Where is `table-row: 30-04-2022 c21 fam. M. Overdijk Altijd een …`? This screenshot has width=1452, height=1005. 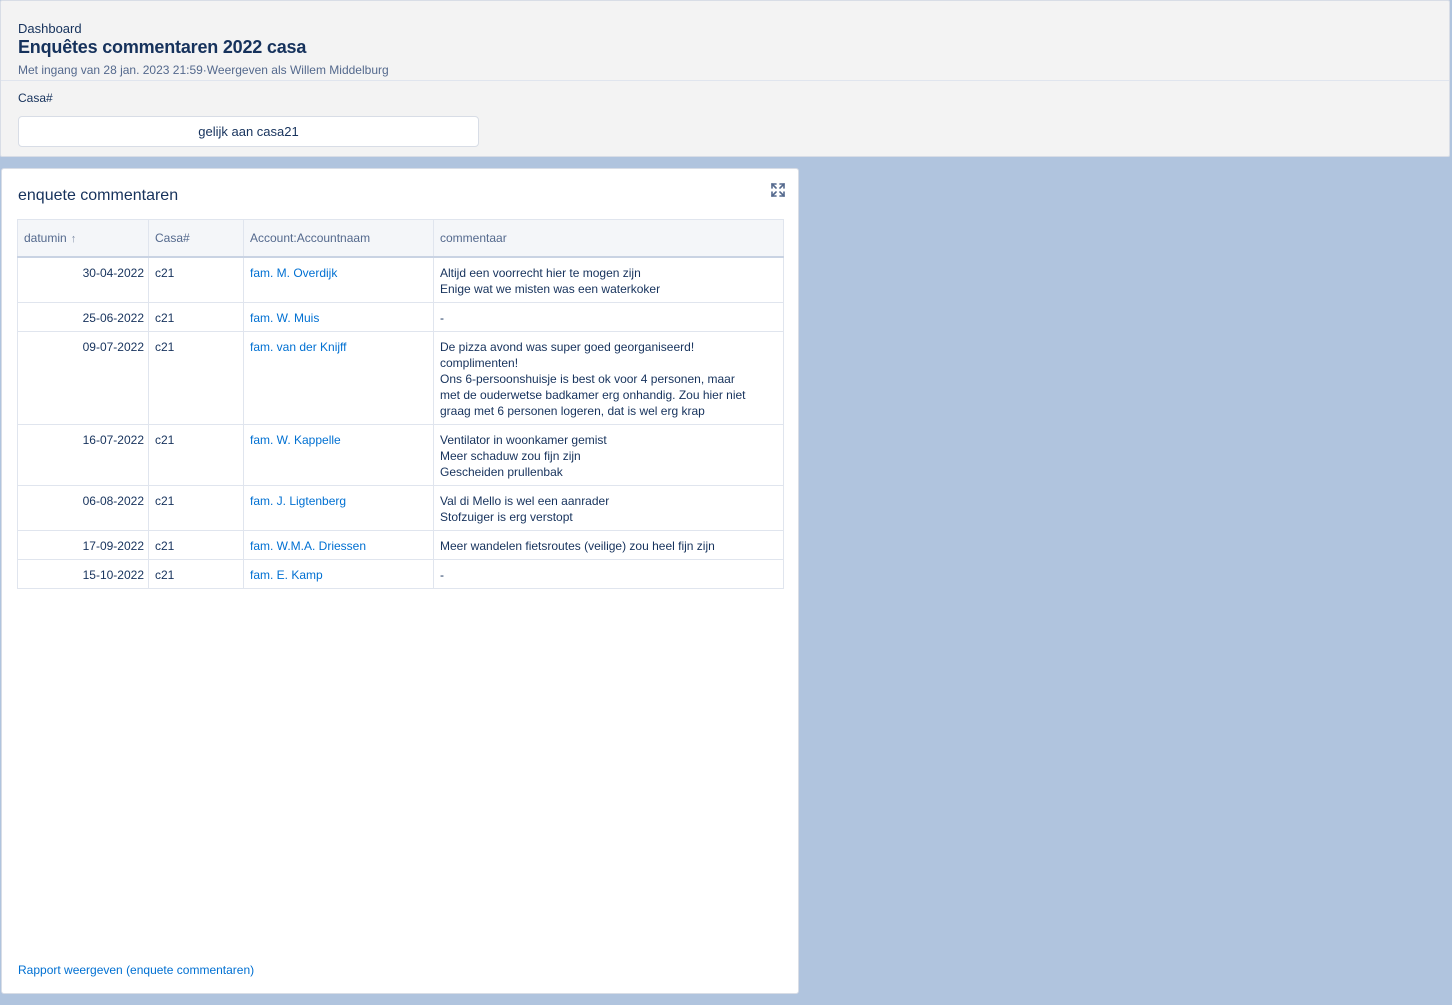
table-row: 30-04-2022 c21 fam. M. Overdijk Altijd een … is located at coordinates (400, 279).